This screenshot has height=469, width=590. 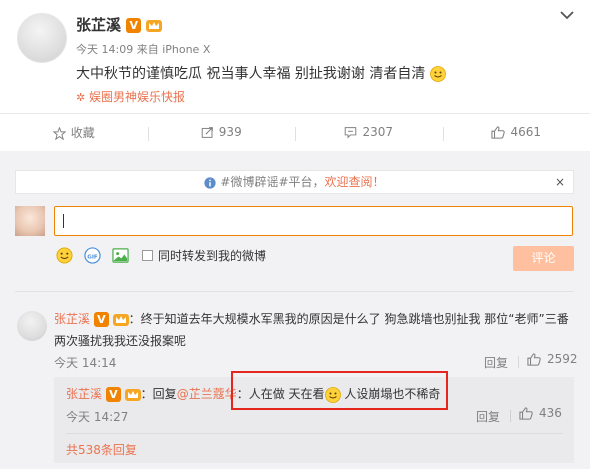 What do you see at coordinates (85, 363) in the screenshot?
I see `comment-time: 今天 14:14` at bounding box center [85, 363].